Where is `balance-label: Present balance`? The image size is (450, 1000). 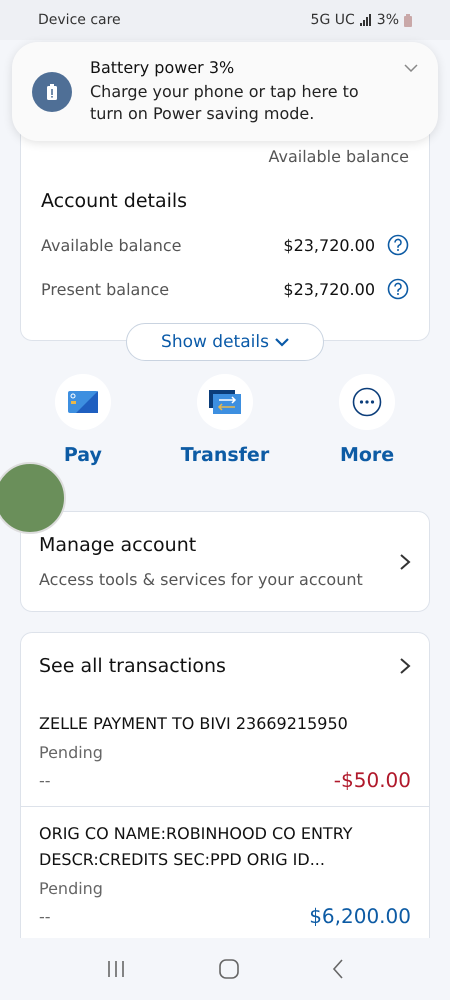
balance-label: Present balance is located at coordinates (105, 289).